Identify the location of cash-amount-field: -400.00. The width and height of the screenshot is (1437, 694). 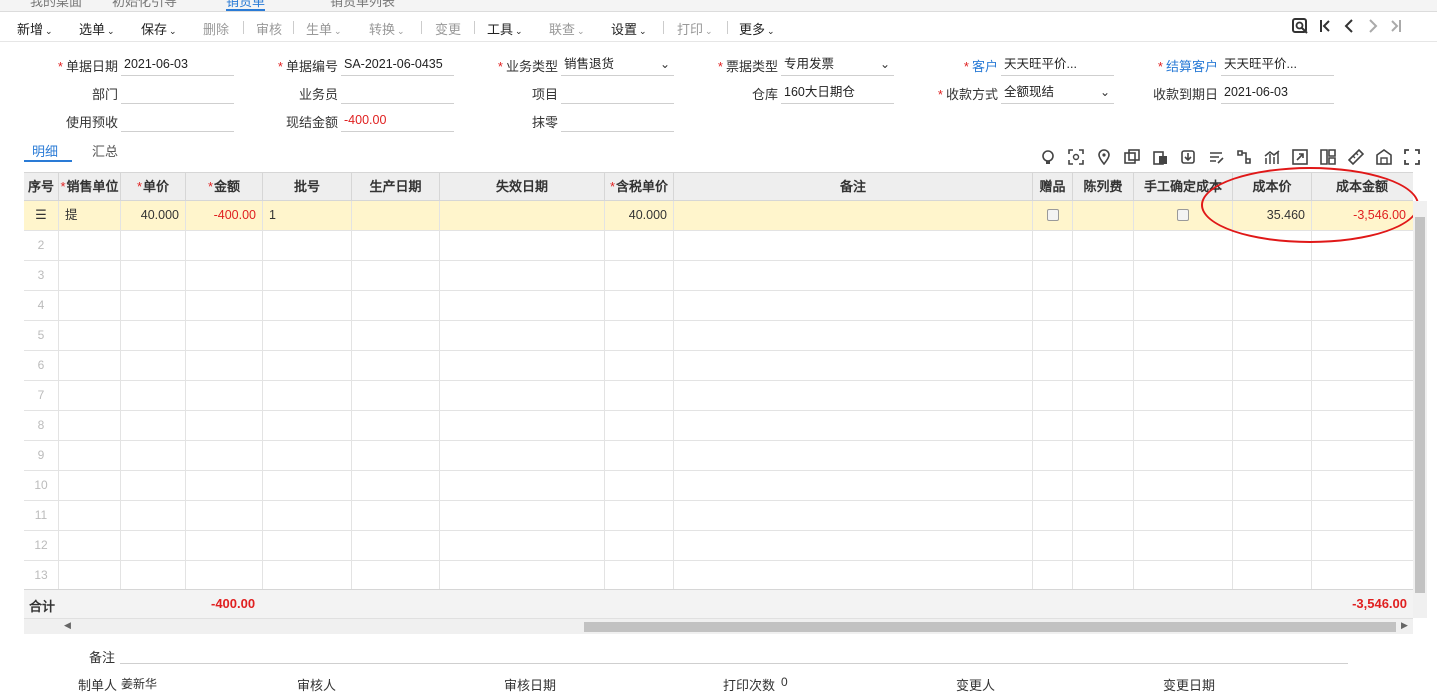
(397, 121).